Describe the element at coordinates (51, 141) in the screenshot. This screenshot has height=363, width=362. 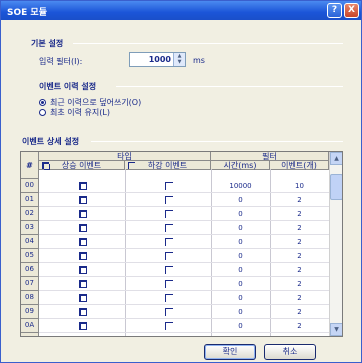
I see `event-detail-label: 이벤트 상세 설정` at that location.